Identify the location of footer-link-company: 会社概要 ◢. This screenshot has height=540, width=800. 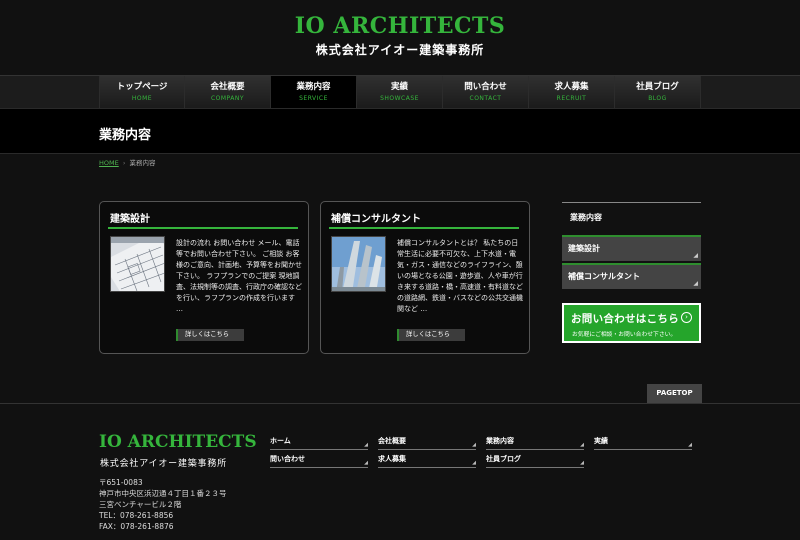
(427, 443).